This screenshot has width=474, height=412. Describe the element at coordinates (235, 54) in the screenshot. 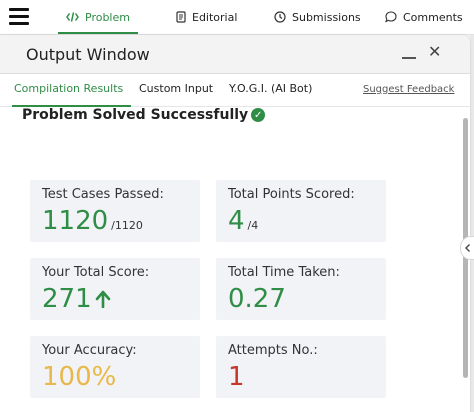

I see `output-window-header: Output Window ✕` at that location.